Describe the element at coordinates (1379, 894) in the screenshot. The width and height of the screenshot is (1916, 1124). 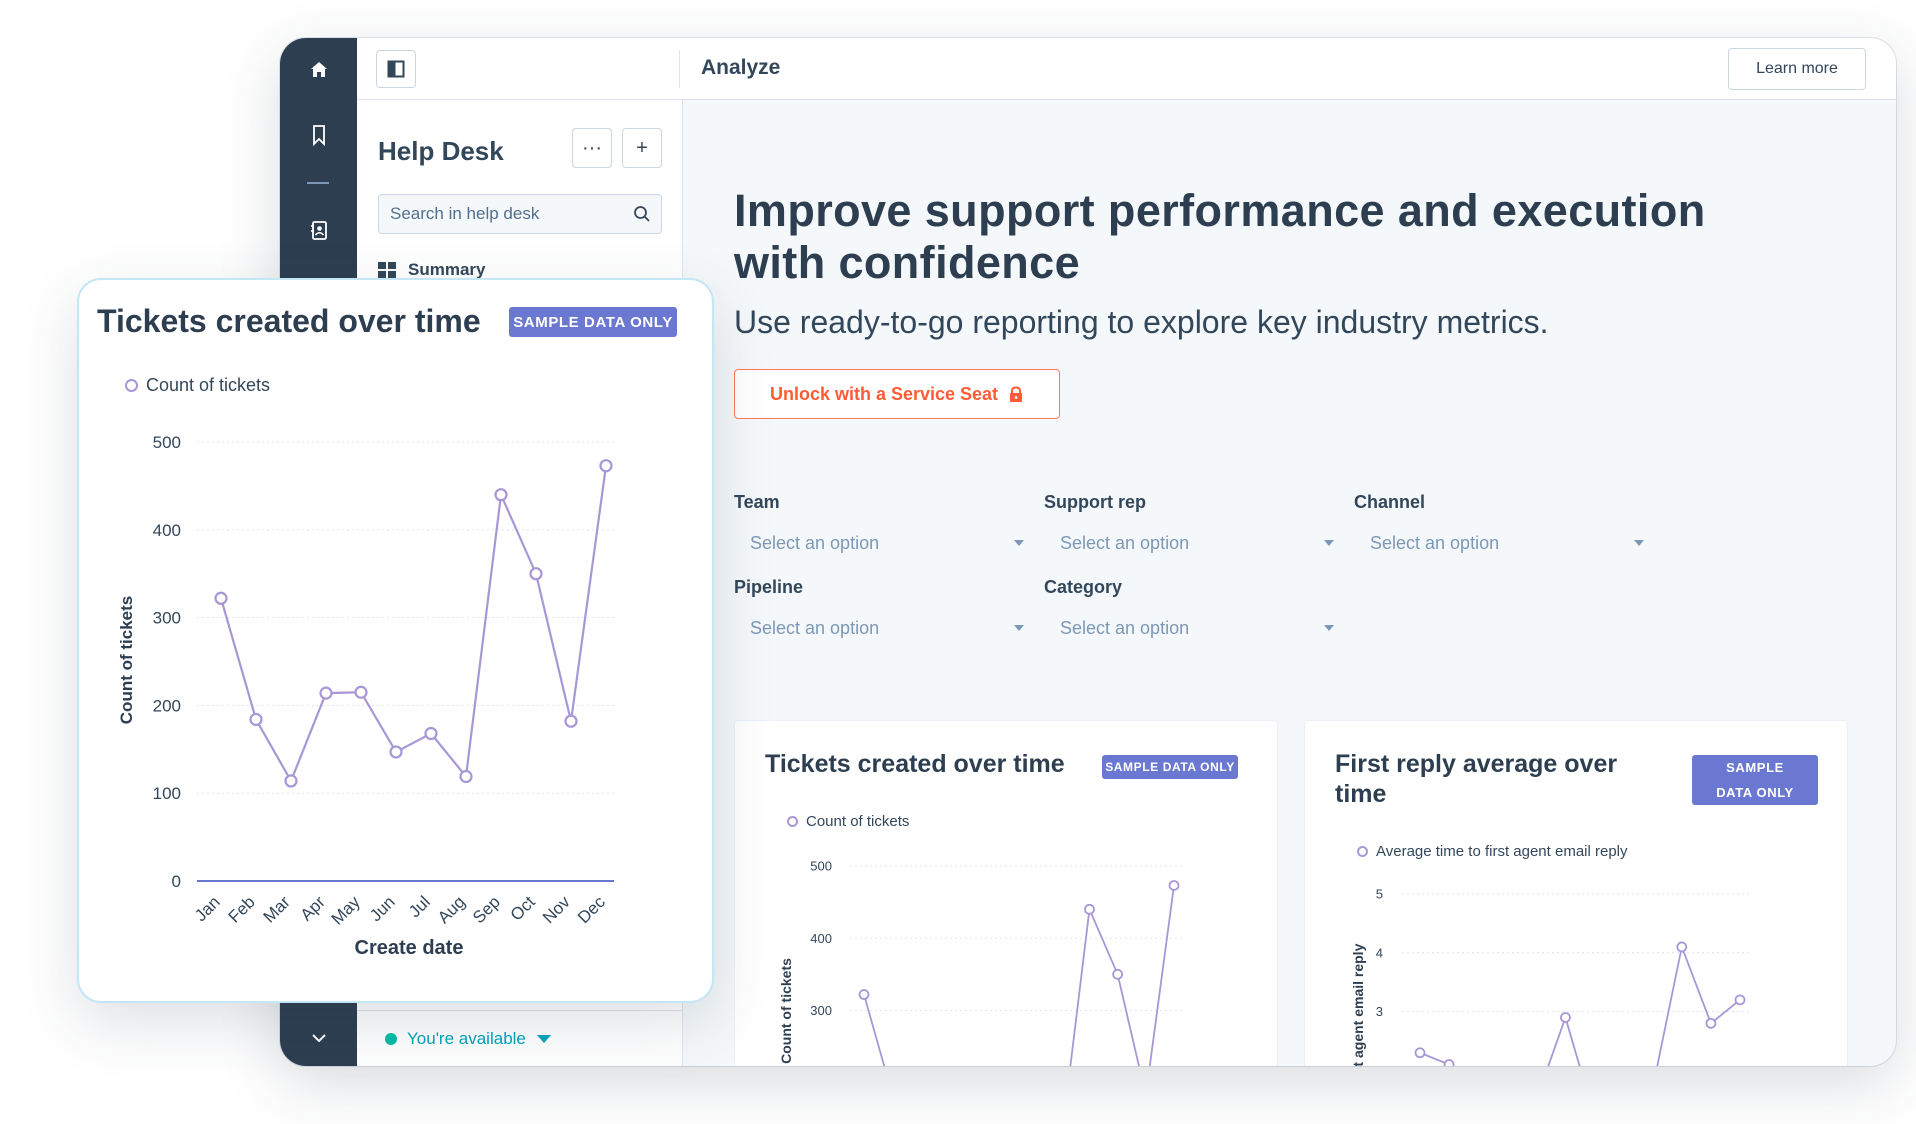
I see `y-tick-label: 5` at that location.